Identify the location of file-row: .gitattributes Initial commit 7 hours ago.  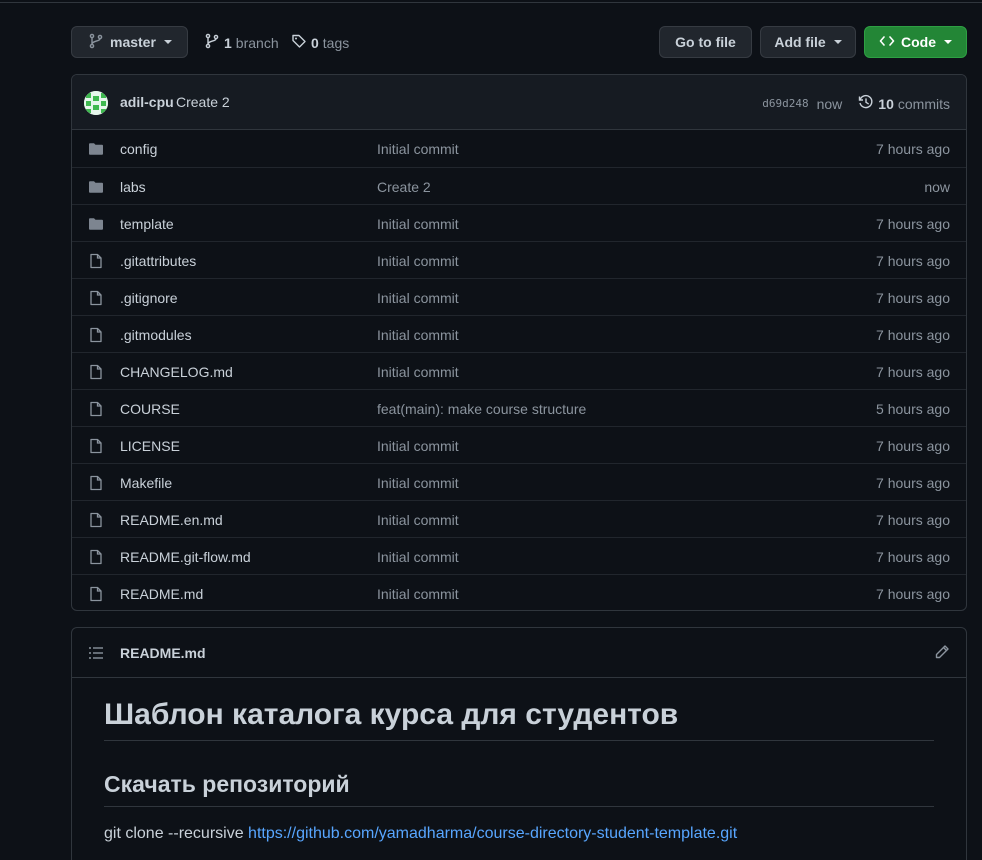
(519, 259).